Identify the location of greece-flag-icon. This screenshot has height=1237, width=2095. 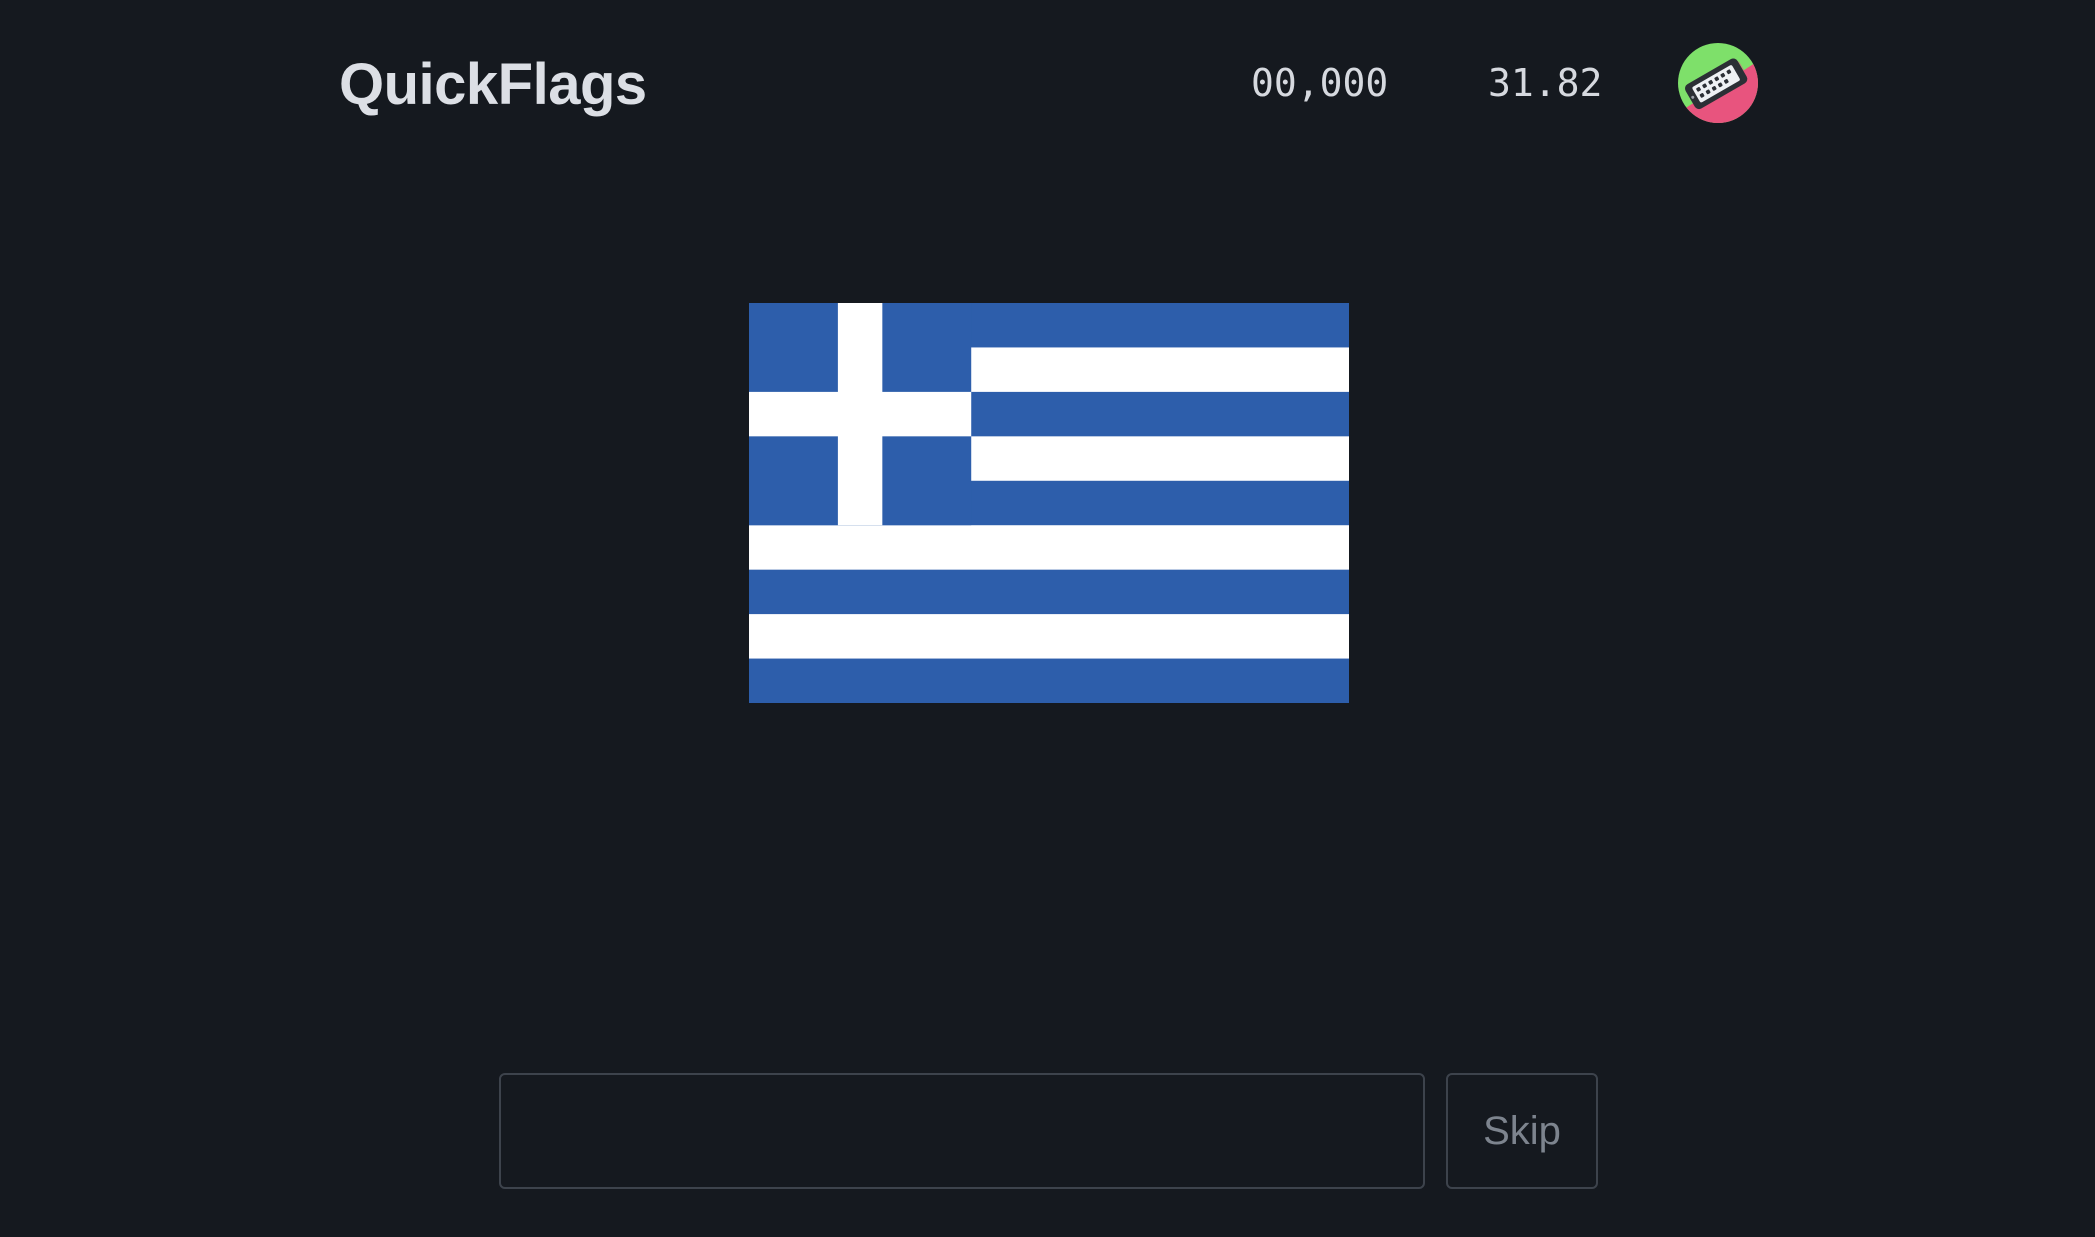
(1049, 503).